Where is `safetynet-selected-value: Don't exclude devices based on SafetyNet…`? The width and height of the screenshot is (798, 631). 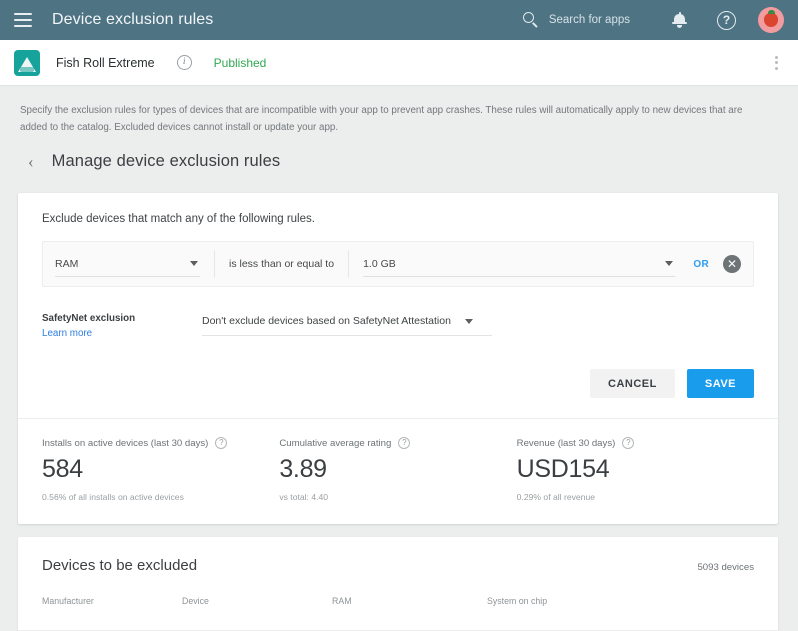
safetynet-selected-value: Don't exclude devices based on SafetyNet… is located at coordinates (326, 321).